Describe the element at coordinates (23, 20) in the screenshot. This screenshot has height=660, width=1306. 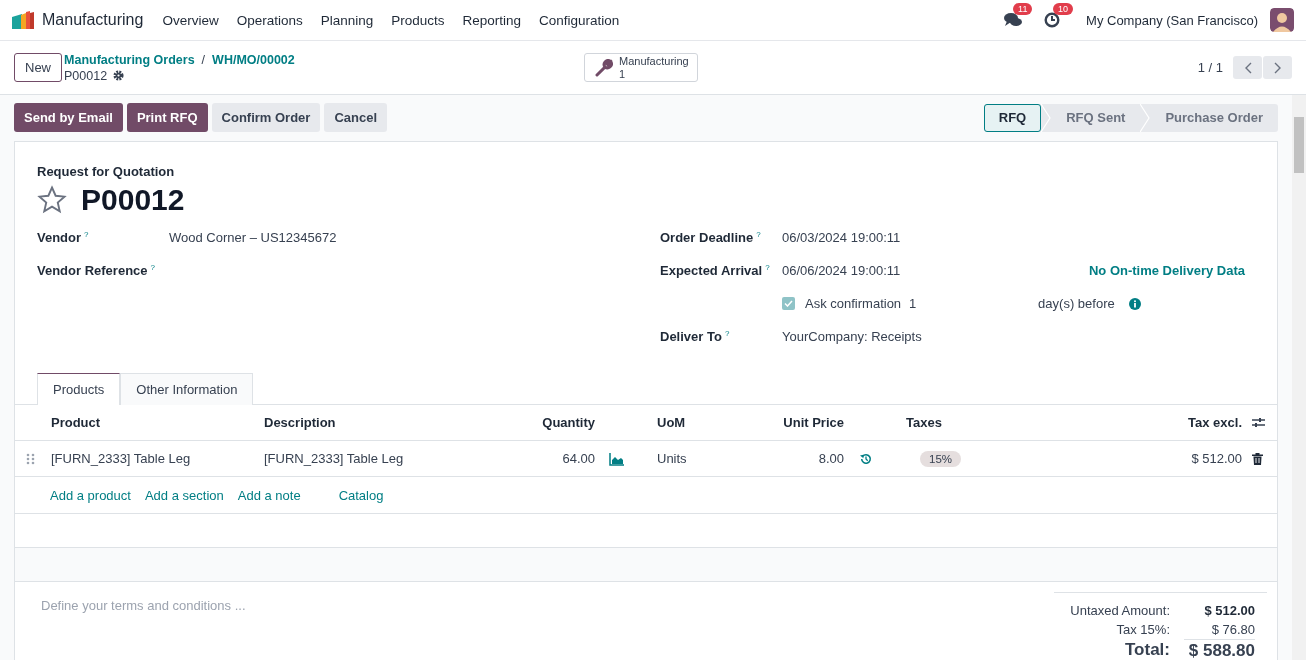
I see `app-logo-icon` at that location.